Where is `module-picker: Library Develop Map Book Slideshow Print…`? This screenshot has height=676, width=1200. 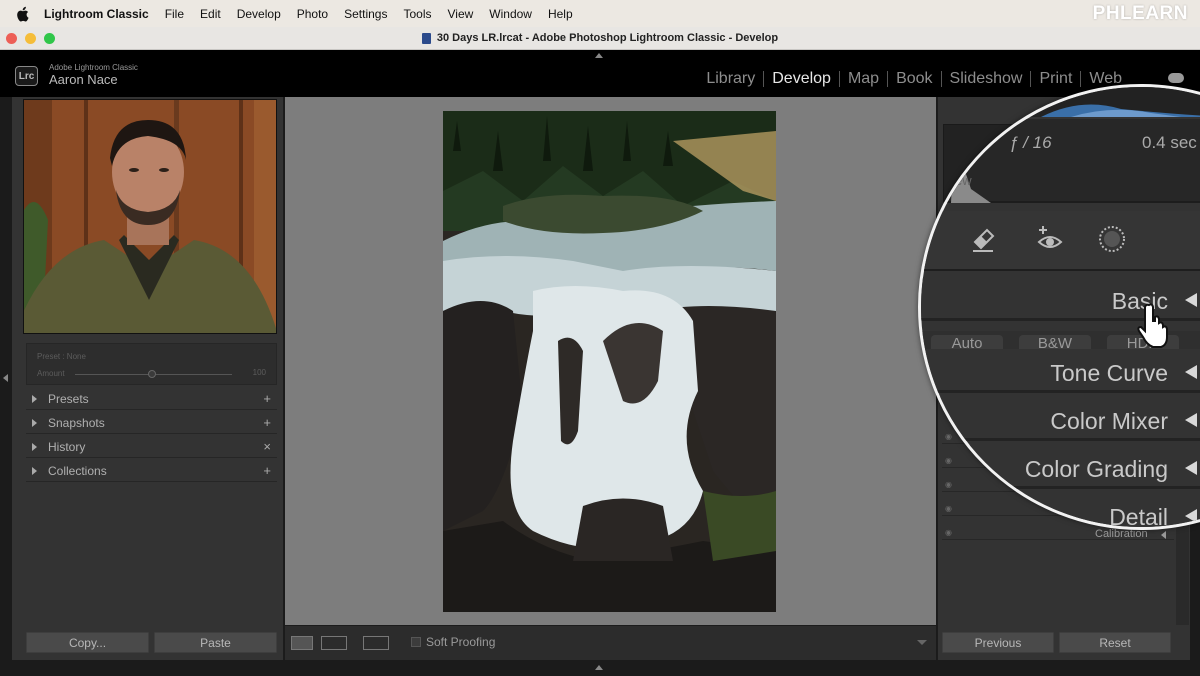
module-picker: Library Develop Map Book Slideshow Print… is located at coordinates (914, 79).